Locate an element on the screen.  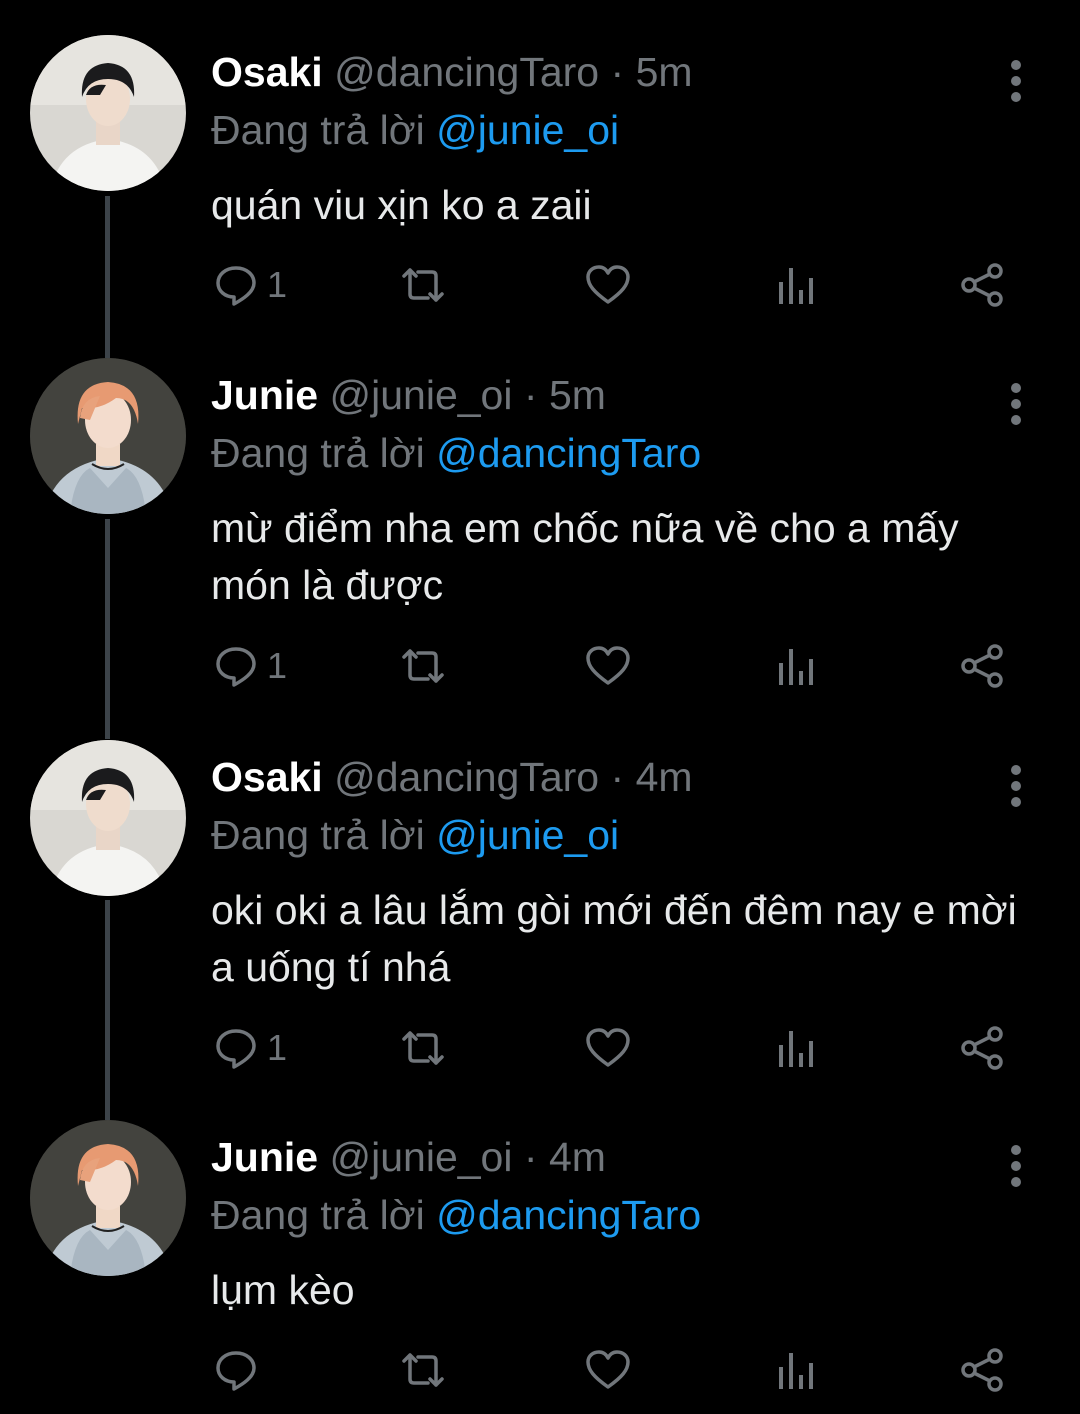
tweet-header: Junie @junie_oi · 5m is located at coordinates (408, 395).